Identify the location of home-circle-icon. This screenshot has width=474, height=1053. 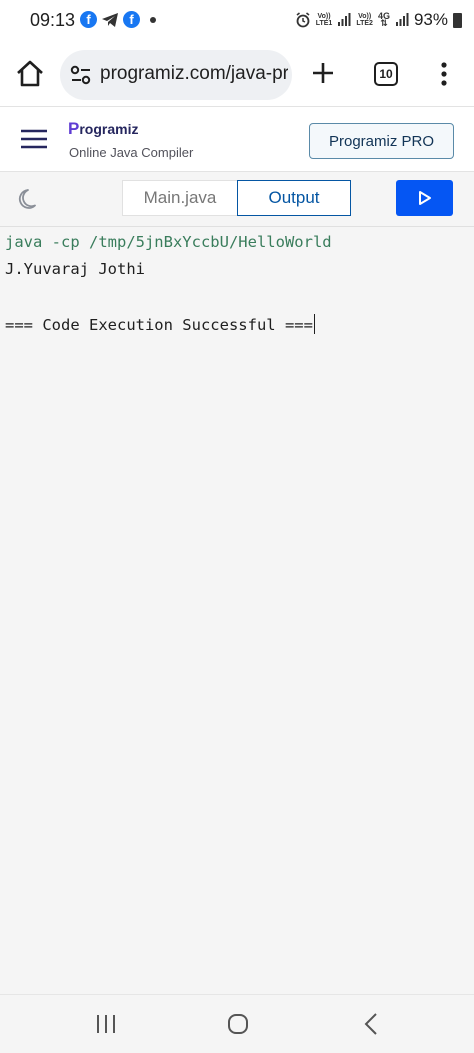
(238, 1024).